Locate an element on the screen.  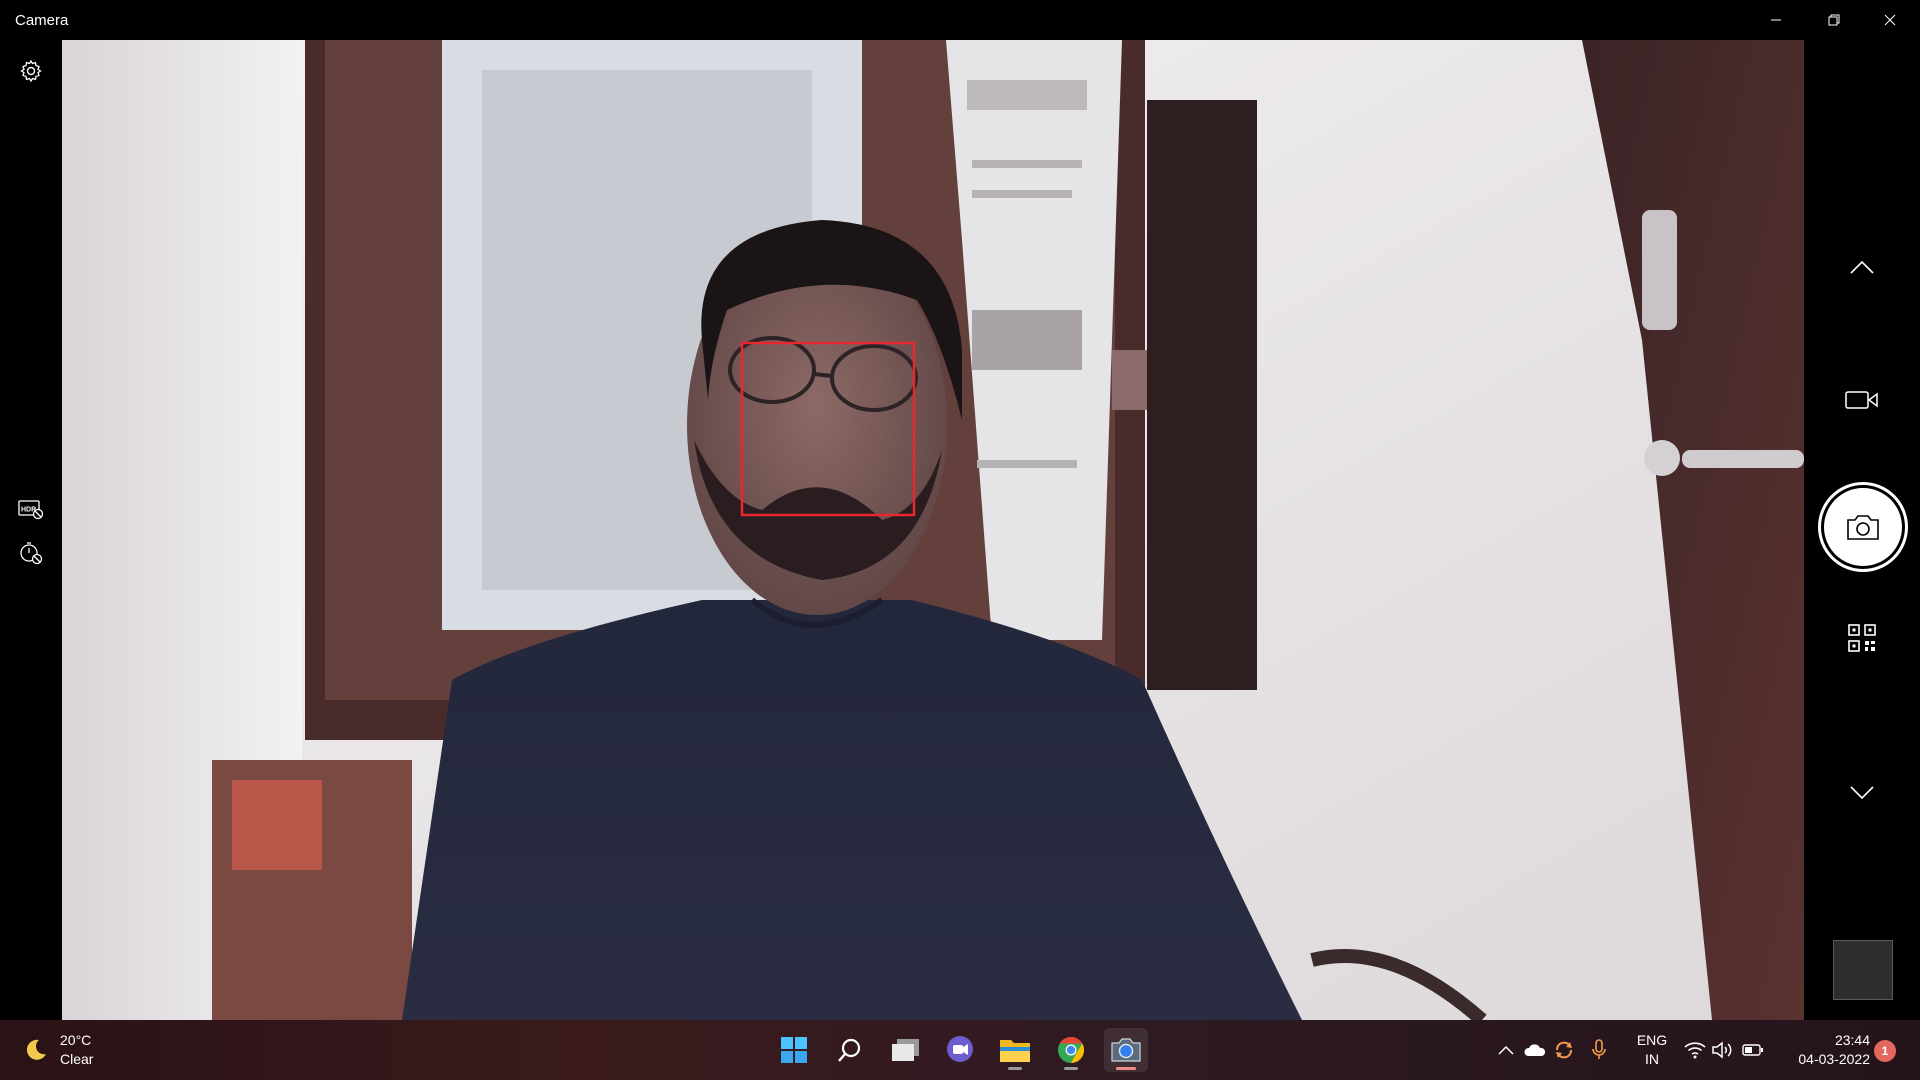
language-region: IN is located at coordinates (1652, 1059).